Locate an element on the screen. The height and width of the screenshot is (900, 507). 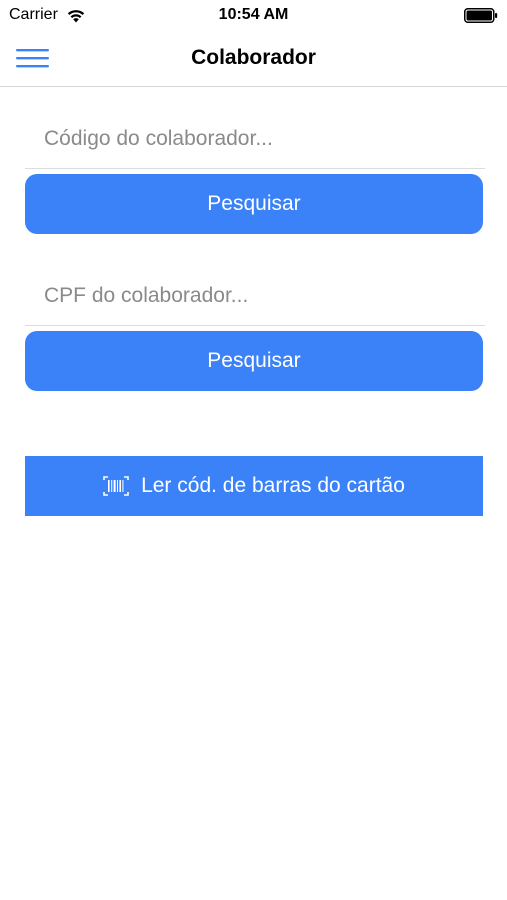
scan-barcode-button: Ler cód. de barras do cartão is located at coordinates (254, 486).